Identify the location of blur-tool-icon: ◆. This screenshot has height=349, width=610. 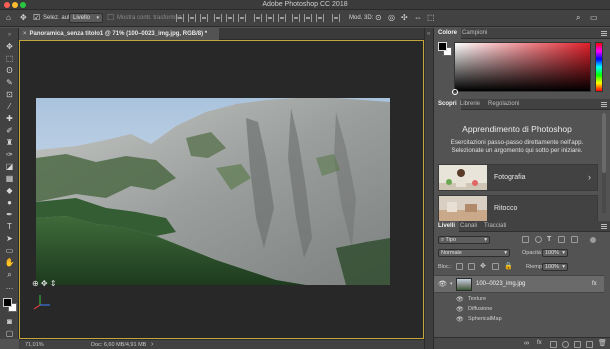
(9, 190).